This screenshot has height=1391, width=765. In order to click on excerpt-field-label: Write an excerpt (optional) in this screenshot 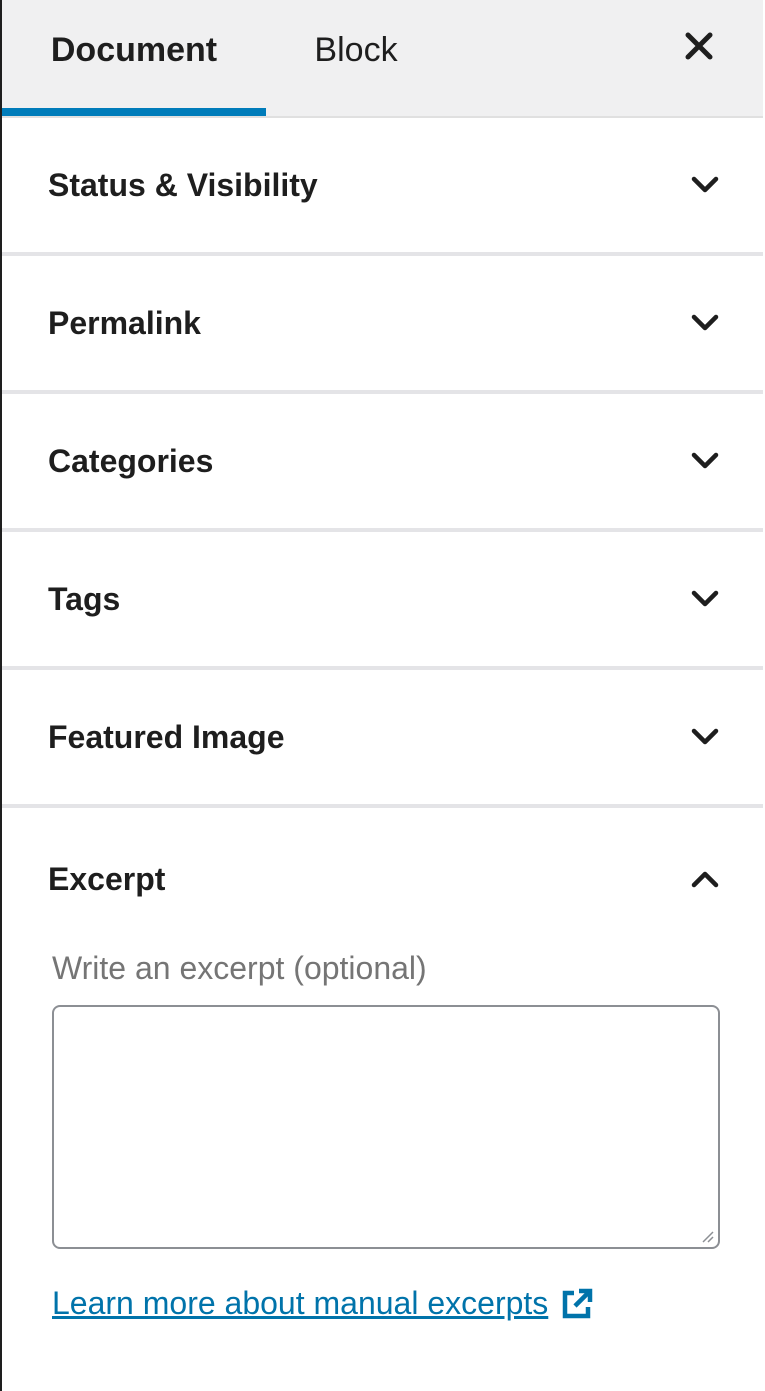, I will do `click(239, 968)`.